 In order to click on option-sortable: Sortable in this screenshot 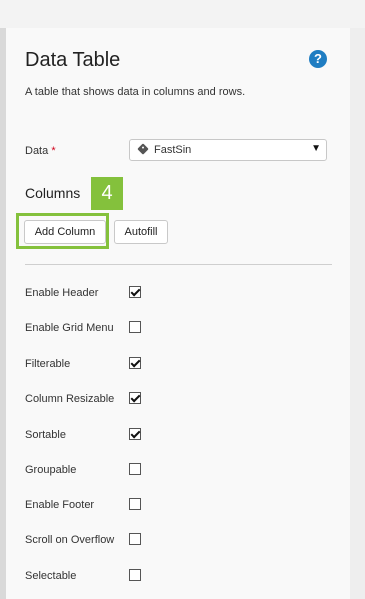, I will do `click(90, 436)`.